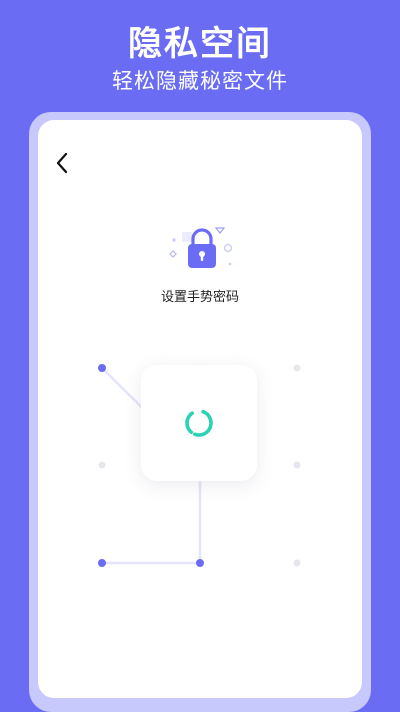 This screenshot has height=712, width=400. What do you see at coordinates (102, 563) in the screenshot?
I see `pattern-dot-bottom-left` at bounding box center [102, 563].